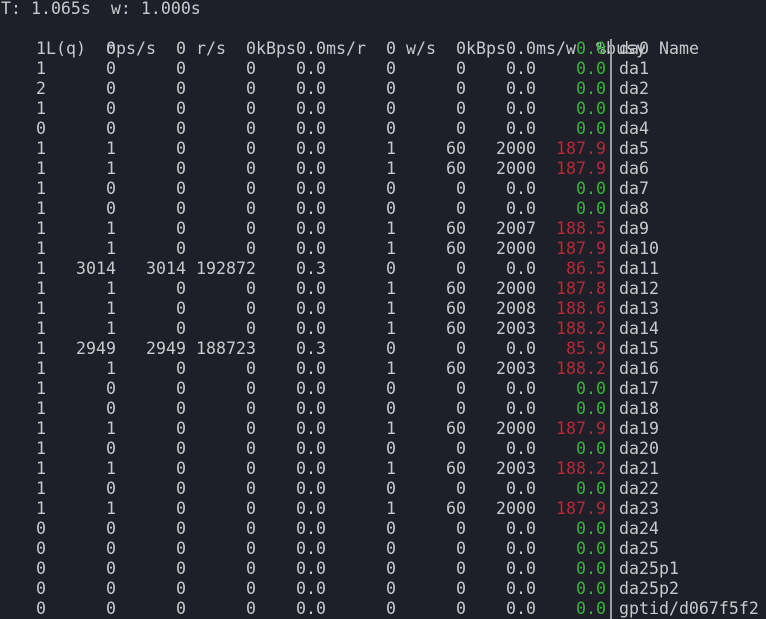 The image size is (766, 619). I want to click on ms-per-write: 2007, so click(516, 228).